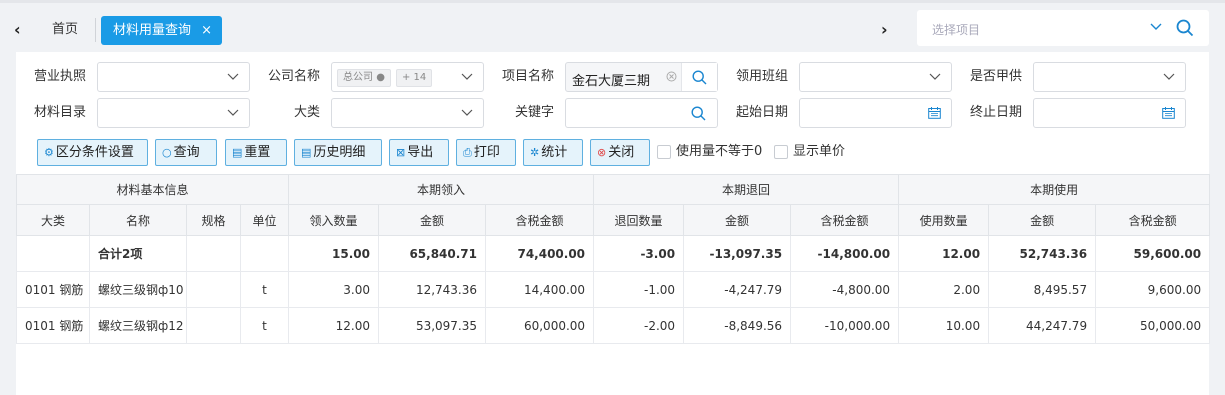 Image resolution: width=1225 pixels, height=395 pixels. Describe the element at coordinates (138, 253) in the screenshot. I see `table-cell: 合计2项` at that location.